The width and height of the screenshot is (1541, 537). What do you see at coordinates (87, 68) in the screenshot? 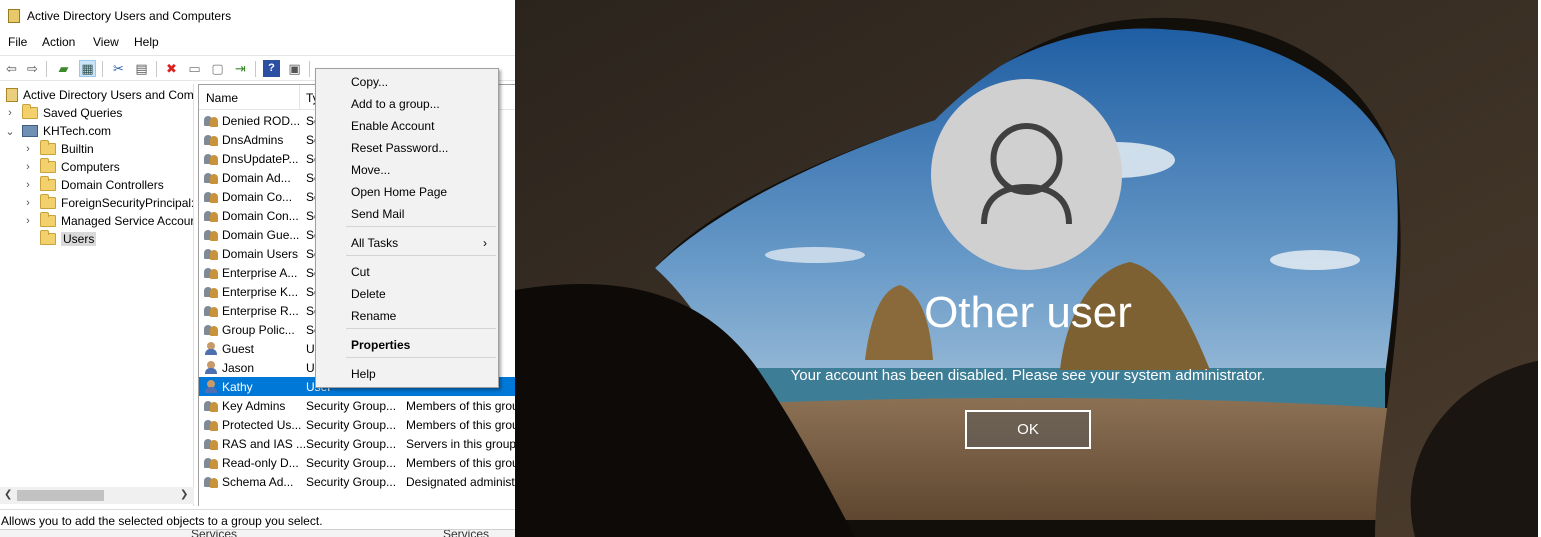
I see `show-pane-icon: ▦` at bounding box center [87, 68].